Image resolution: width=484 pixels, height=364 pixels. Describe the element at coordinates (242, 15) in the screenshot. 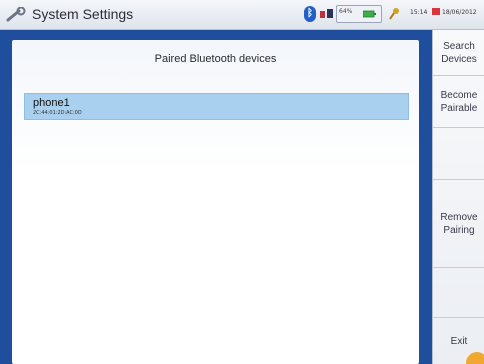

I see `title-bar: System Settings ᛒ 64% 15:14 18/06/2012` at that location.